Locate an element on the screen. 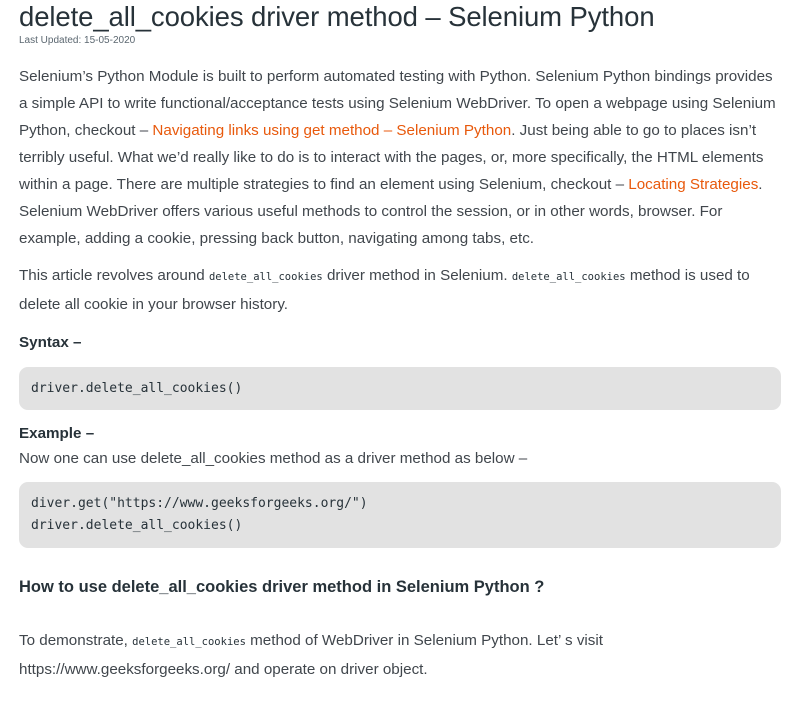 Image resolution: width=802 pixels, height=712 pixels. syntax-code-block: driver.delete_all_cookies() is located at coordinates (400, 388).